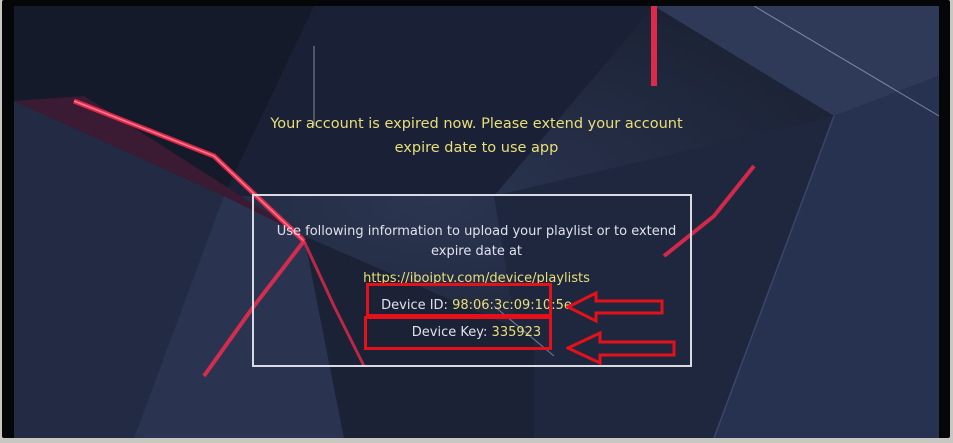  What do you see at coordinates (459, 300) in the screenshot?
I see `device-id-highlight` at bounding box center [459, 300].